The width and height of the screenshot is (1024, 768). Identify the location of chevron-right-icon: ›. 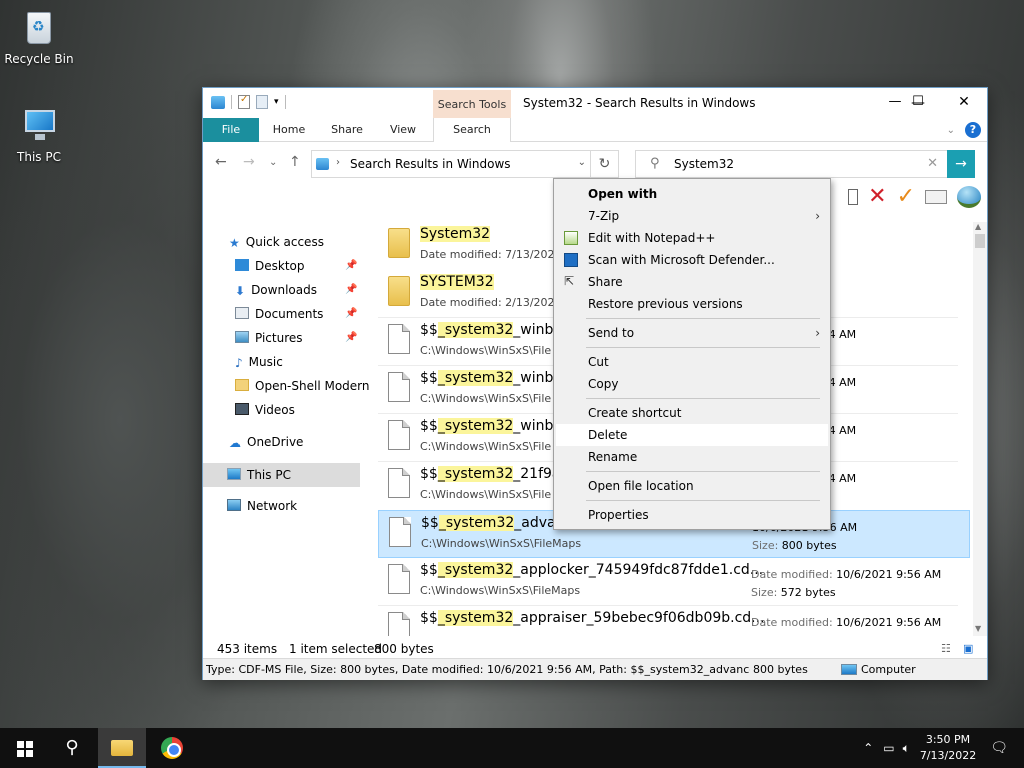
(338, 162).